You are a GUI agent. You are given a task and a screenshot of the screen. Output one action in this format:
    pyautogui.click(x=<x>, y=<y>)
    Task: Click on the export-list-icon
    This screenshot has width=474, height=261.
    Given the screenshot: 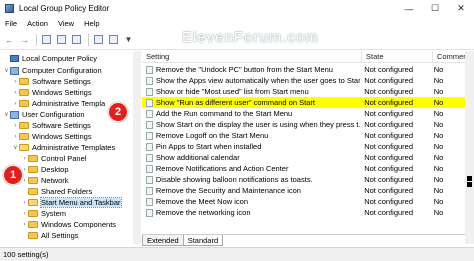 What is the action you would take?
    pyautogui.click(x=76, y=39)
    